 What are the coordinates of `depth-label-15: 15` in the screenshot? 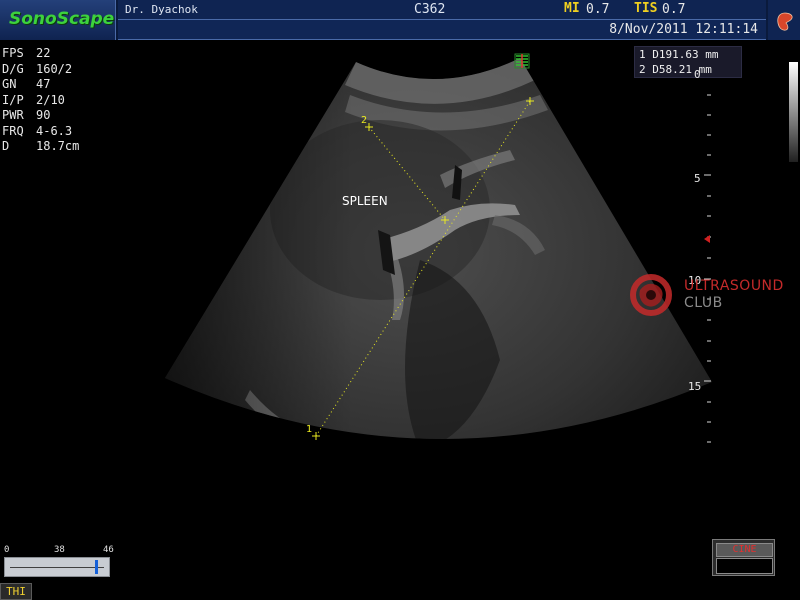 It's located at (695, 386).